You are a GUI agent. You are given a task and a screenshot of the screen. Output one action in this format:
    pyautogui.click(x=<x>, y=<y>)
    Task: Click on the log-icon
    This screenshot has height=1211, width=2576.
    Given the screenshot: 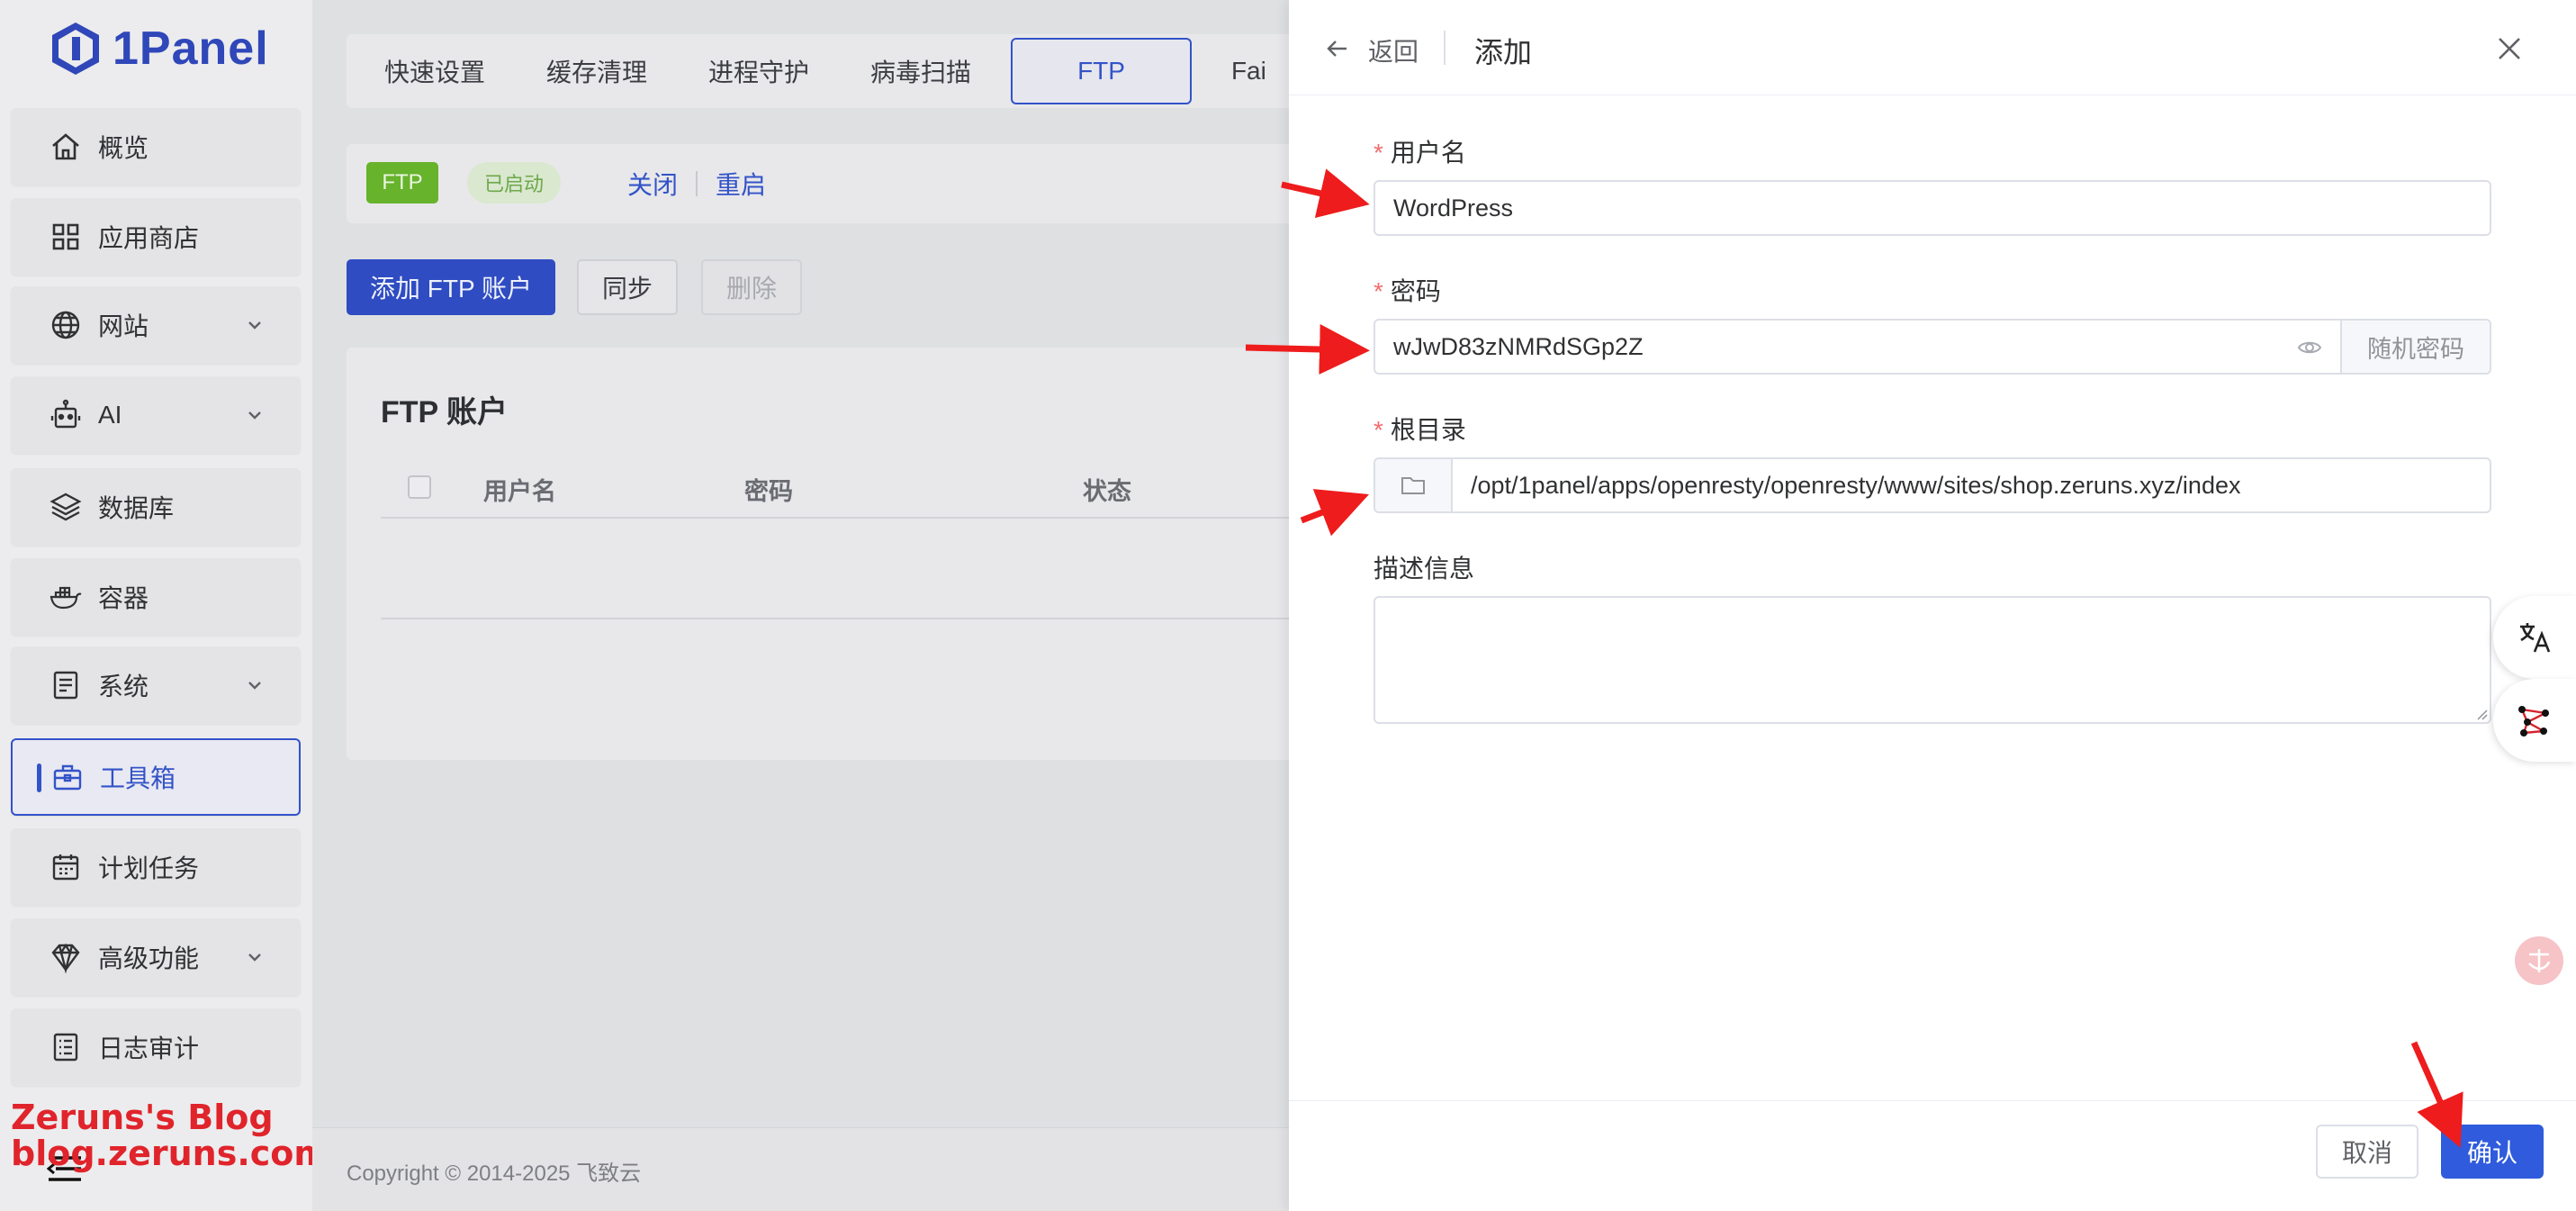 What is the action you would take?
    pyautogui.click(x=65, y=1048)
    